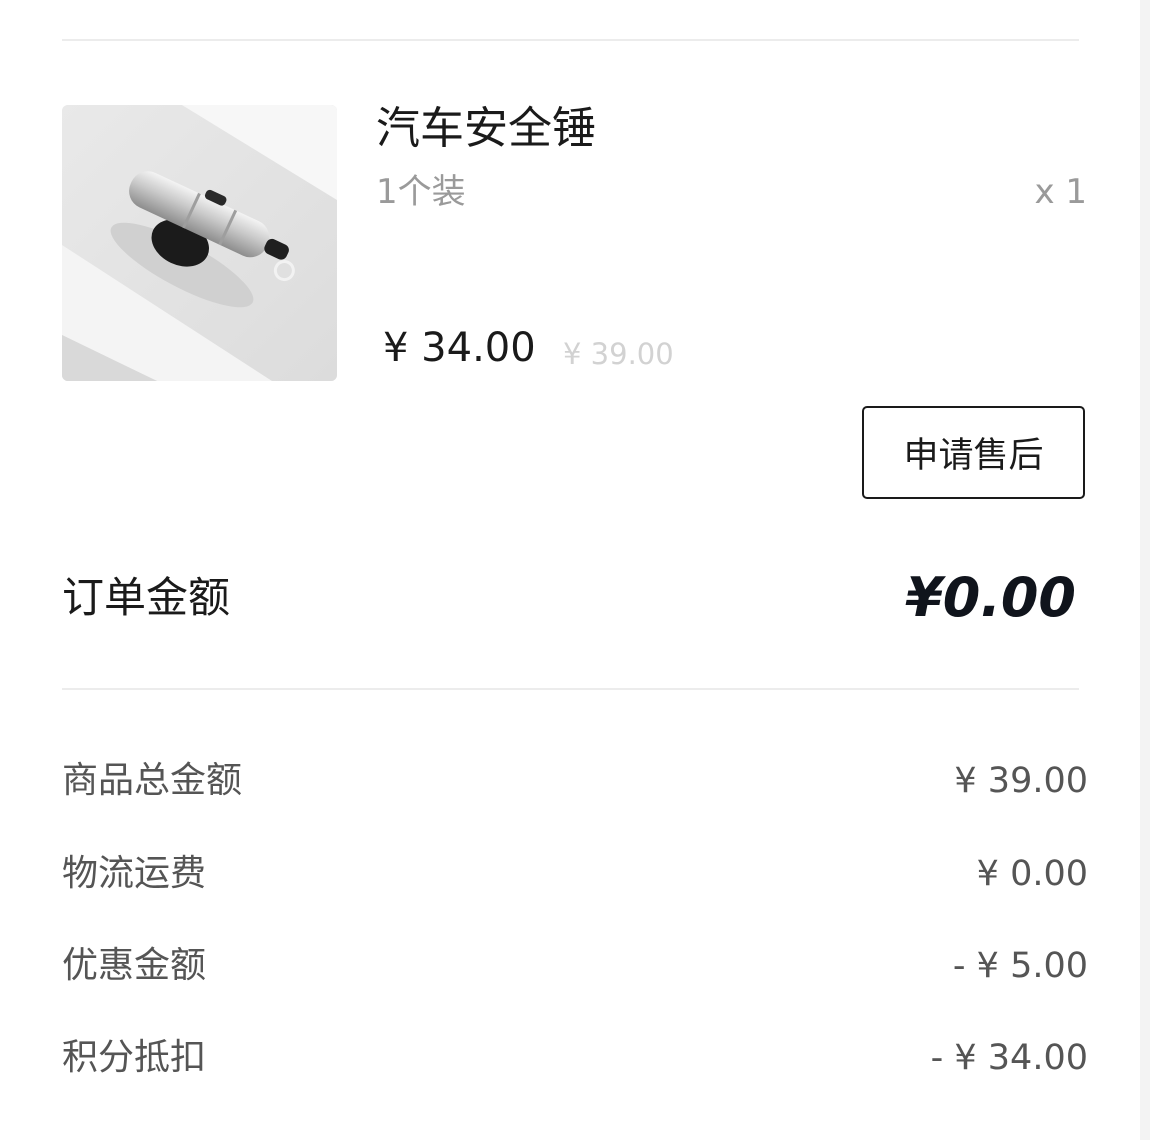  I want to click on product-price: ¥ 34.00, so click(459, 348).